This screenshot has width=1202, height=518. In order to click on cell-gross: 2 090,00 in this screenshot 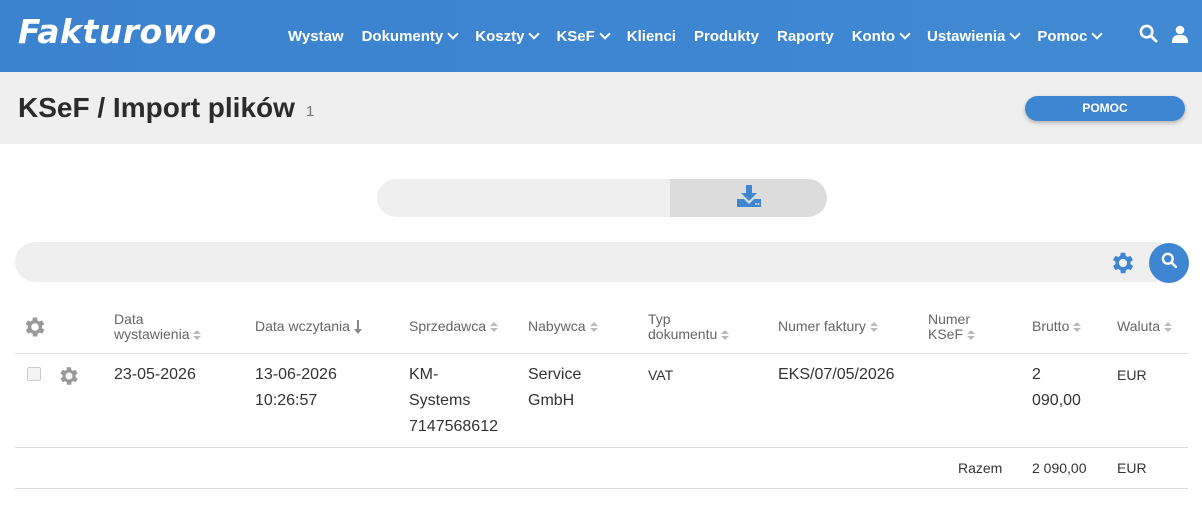, I will do `click(1056, 388)`.